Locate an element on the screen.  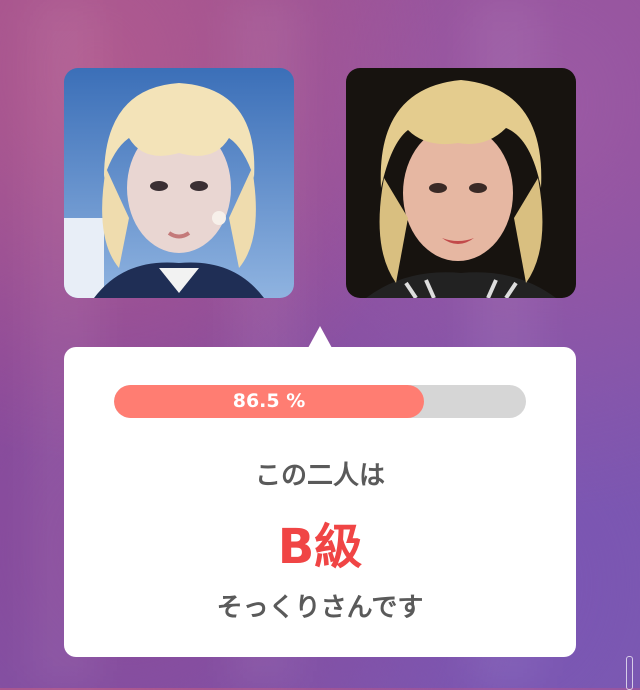
scrollbar is located at coordinates (629, 673).